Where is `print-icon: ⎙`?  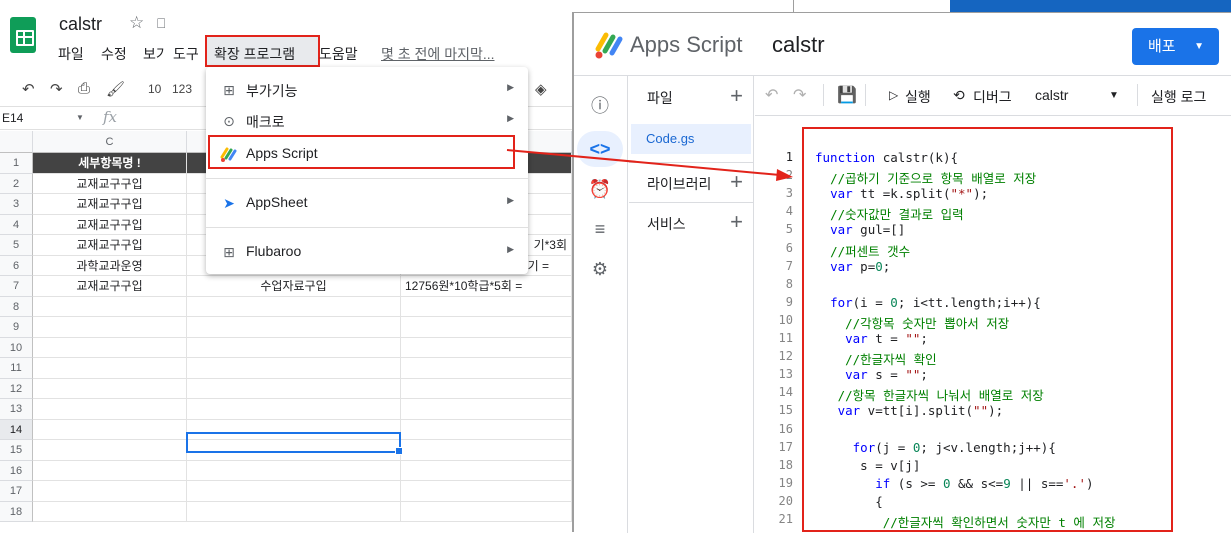
print-icon: ⎙ is located at coordinates (84, 88).